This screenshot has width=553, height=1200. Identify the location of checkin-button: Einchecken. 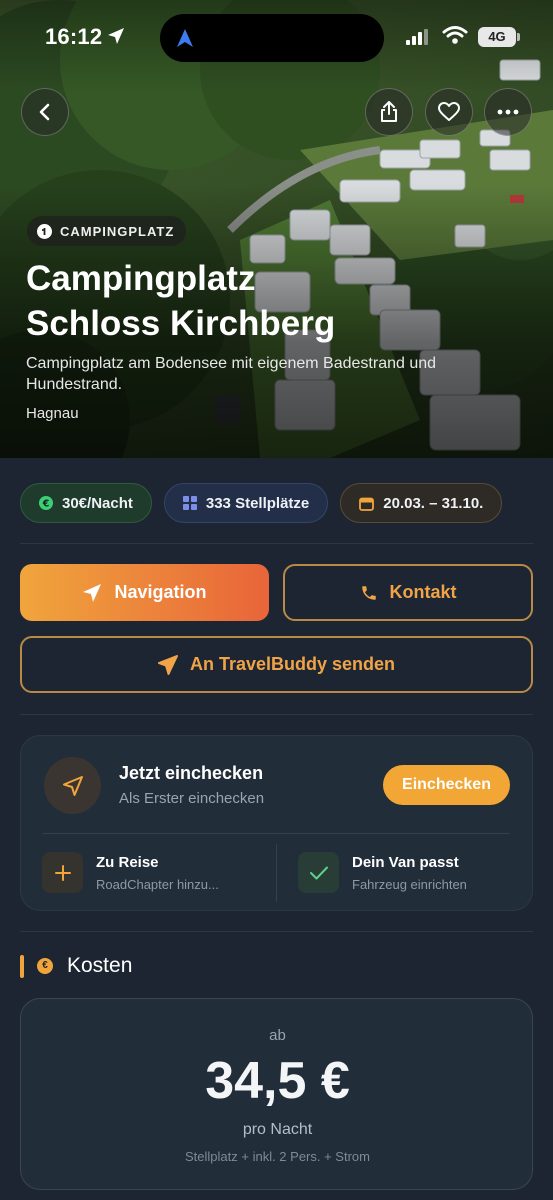
(446, 785).